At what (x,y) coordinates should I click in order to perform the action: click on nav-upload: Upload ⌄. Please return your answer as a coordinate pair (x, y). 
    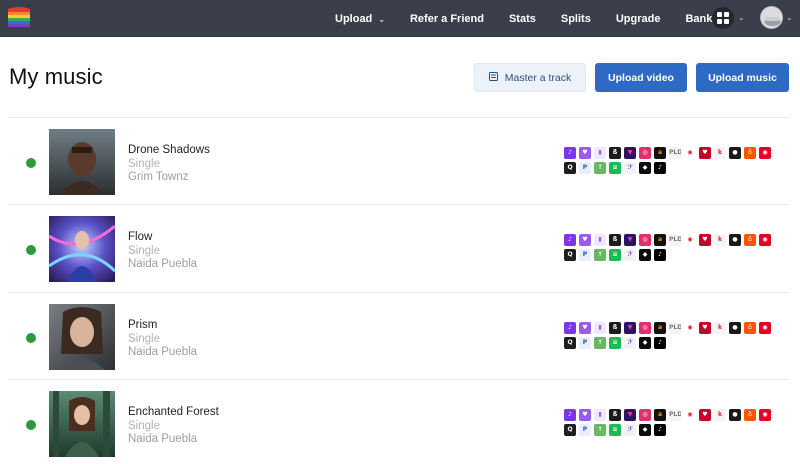
    Looking at the image, I should click on (360, 19).